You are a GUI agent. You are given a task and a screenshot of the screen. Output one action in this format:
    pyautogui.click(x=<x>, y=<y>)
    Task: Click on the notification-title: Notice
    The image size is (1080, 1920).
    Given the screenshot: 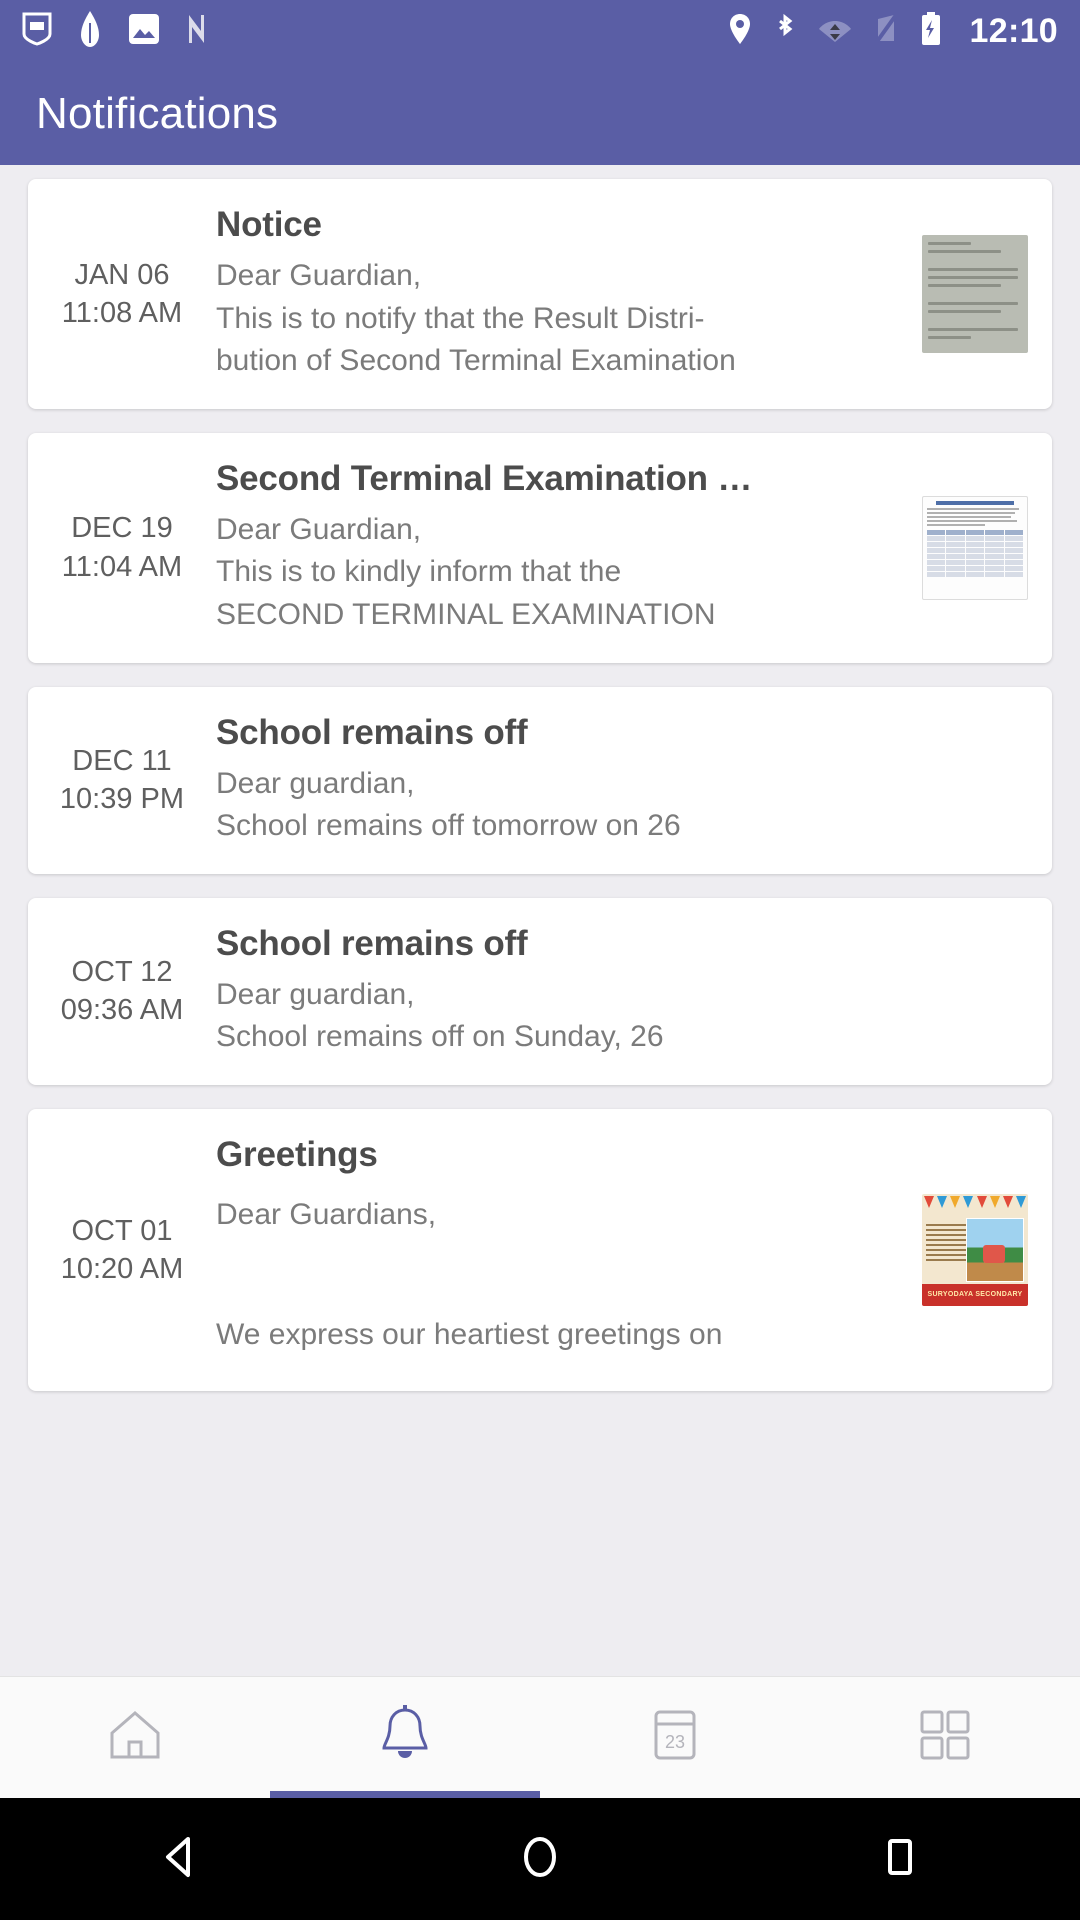 What is the action you would take?
    pyautogui.click(x=269, y=224)
    